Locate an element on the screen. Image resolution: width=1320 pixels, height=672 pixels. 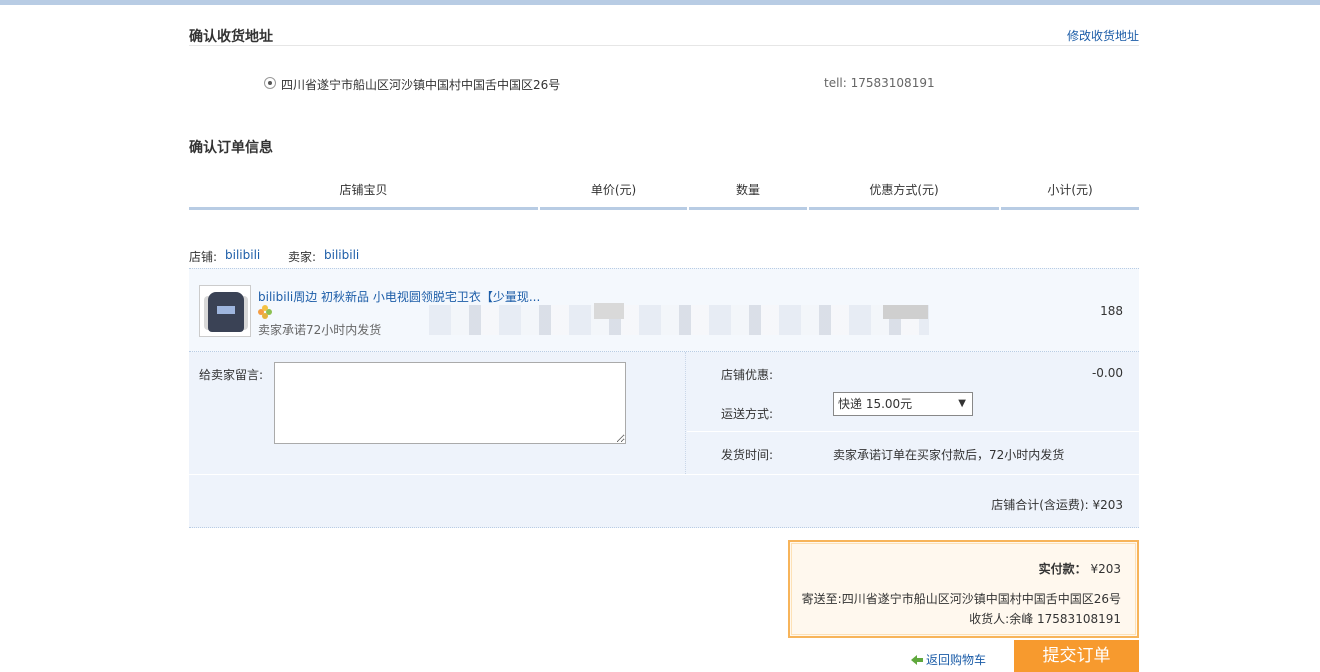
badge-icon is located at coordinates (265, 312).